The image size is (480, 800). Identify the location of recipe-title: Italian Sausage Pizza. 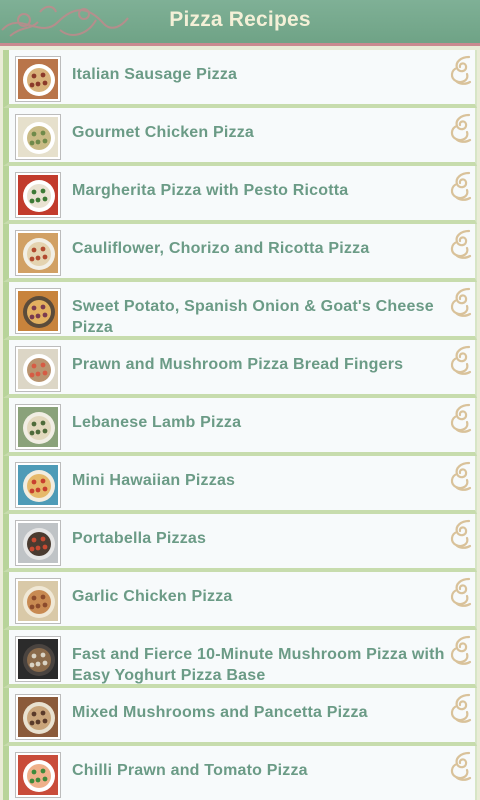
(155, 74).